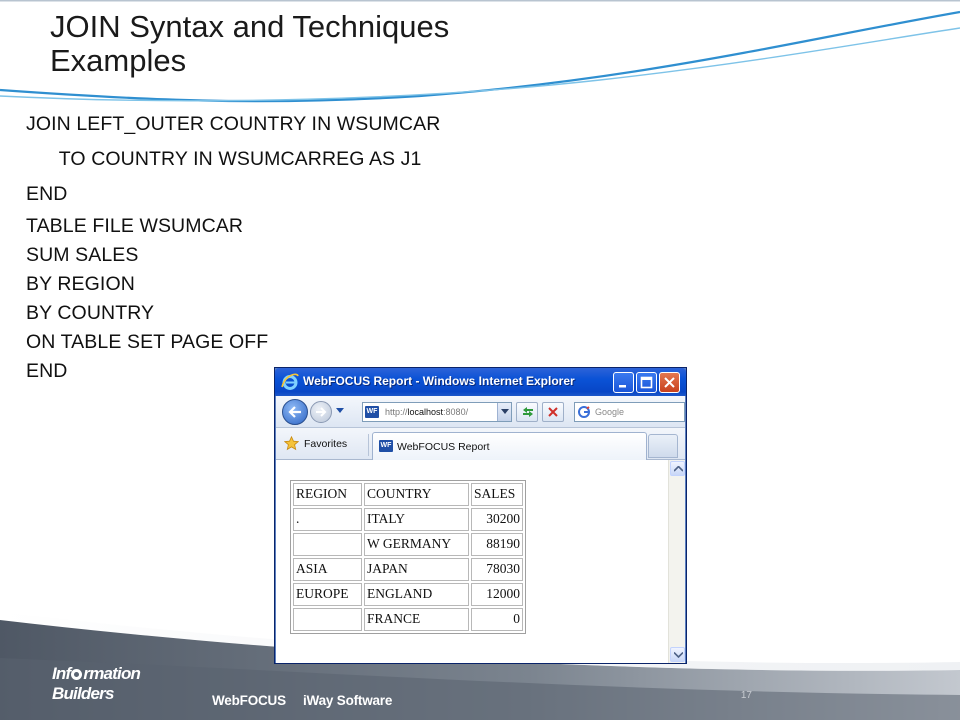 Image resolution: width=960 pixels, height=720 pixels. Describe the element at coordinates (497, 569) in the screenshot. I see `sales-cell: 78030` at that location.